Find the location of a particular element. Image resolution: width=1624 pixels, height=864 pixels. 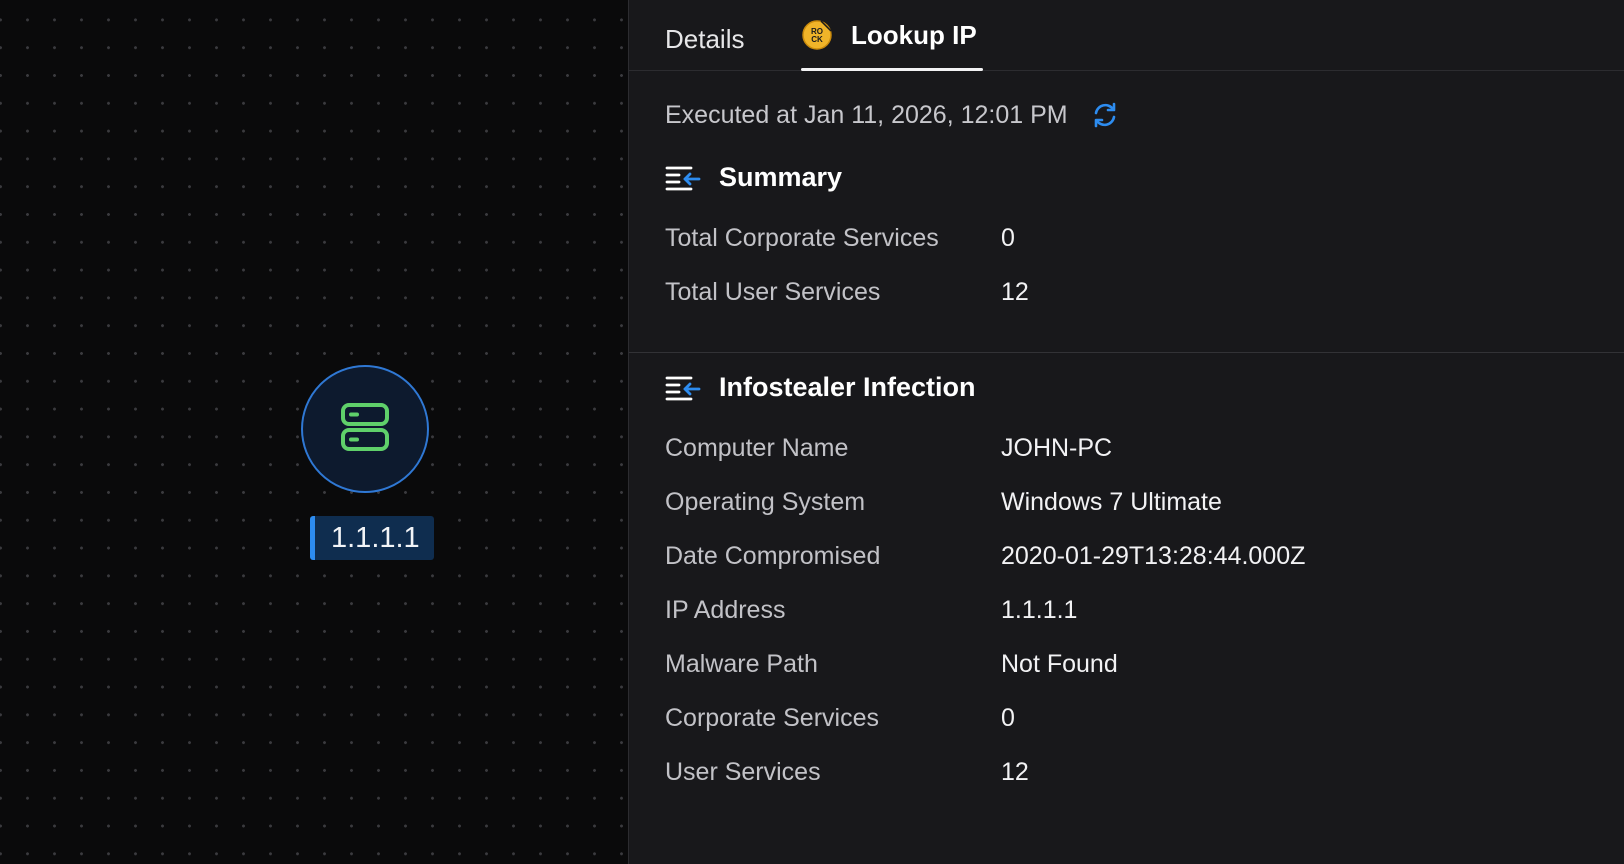

row-label: Operating System is located at coordinates (765, 502).